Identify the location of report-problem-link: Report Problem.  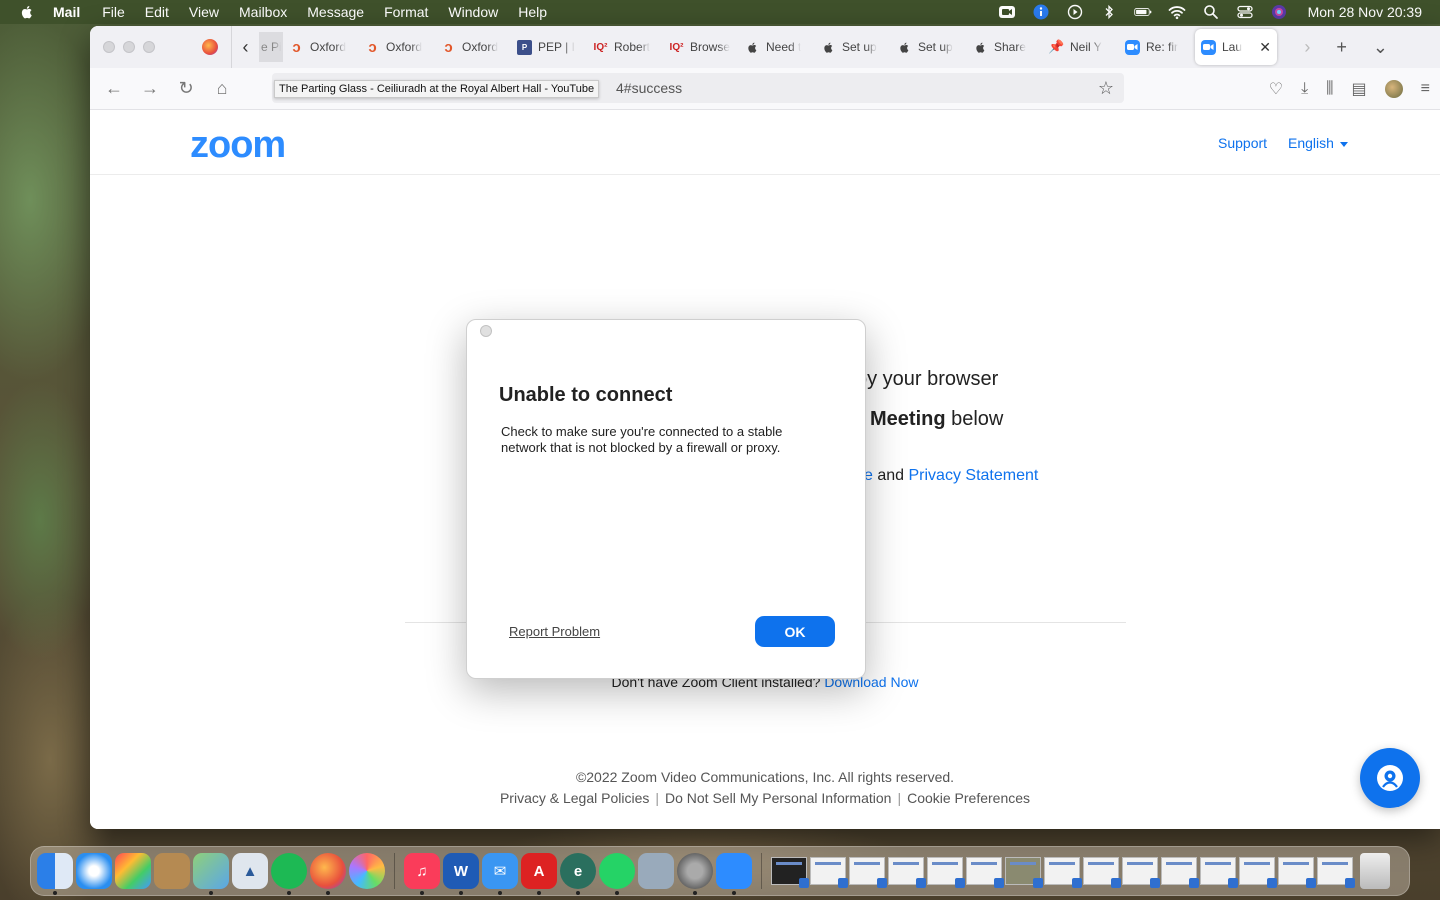
(554, 631).